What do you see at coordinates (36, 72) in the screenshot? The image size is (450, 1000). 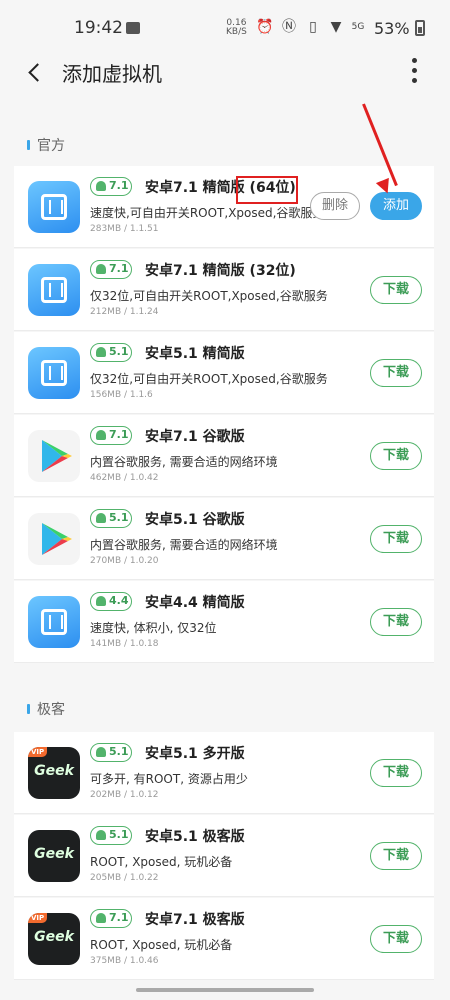 I see `back-icon` at bounding box center [36, 72].